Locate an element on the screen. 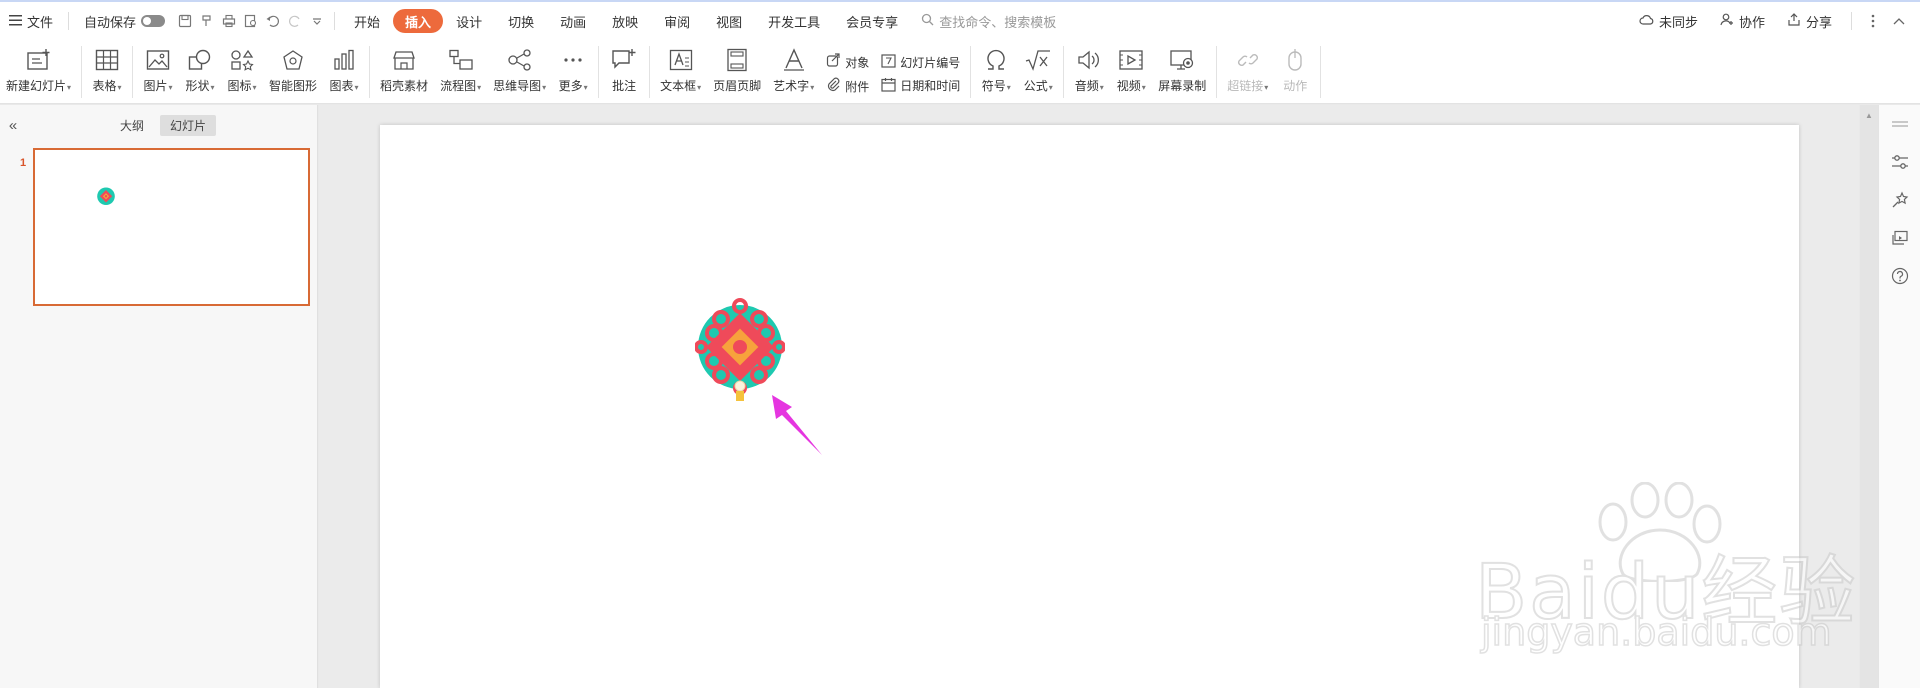  symbol-label: 符号 is located at coordinates (996, 85).